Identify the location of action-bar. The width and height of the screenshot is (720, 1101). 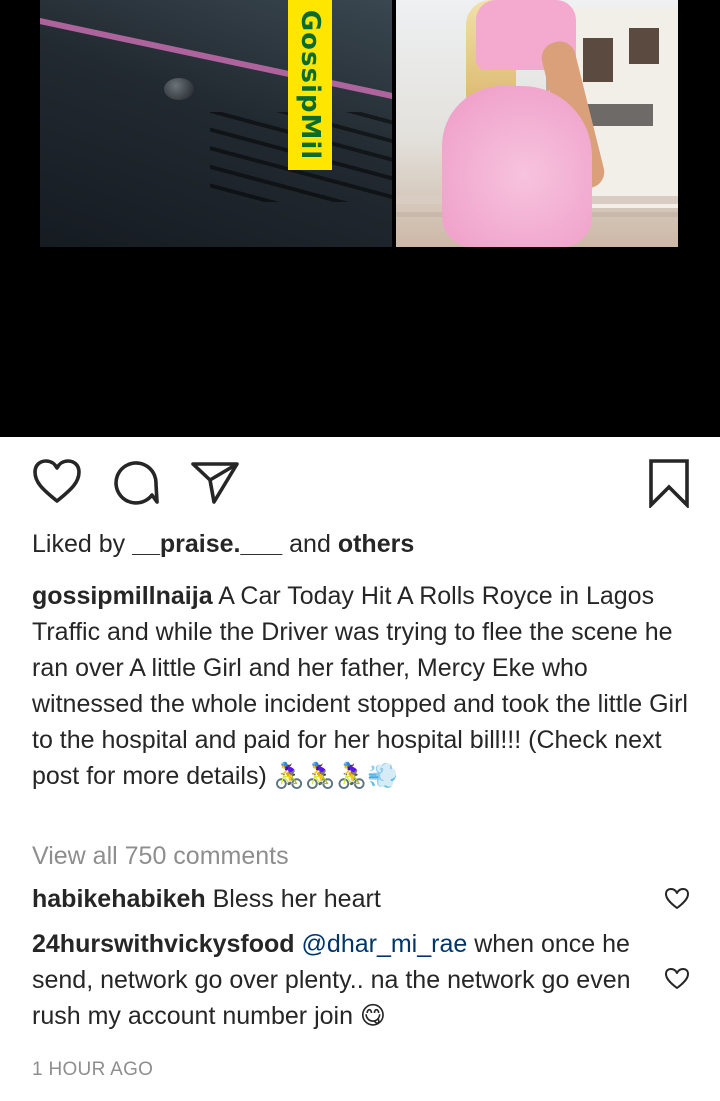
(360, 486).